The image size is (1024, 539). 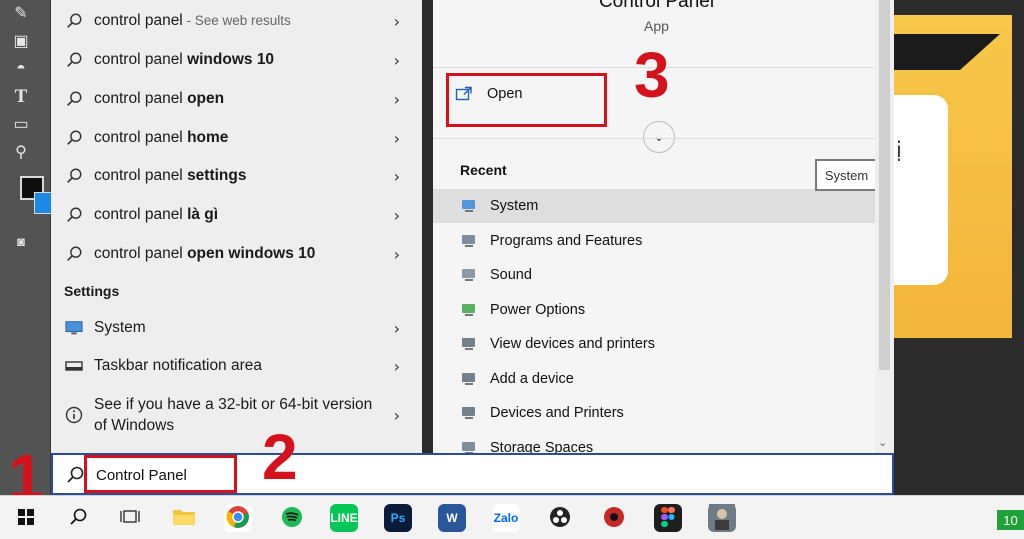 I want to click on background-color-swatch, so click(x=43, y=203).